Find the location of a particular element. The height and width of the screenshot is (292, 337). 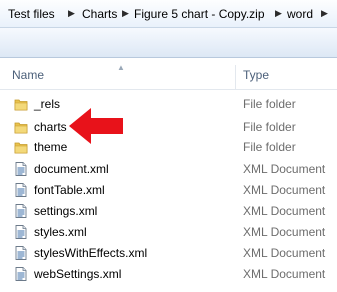

column-header-name: Name is located at coordinates (28, 74).